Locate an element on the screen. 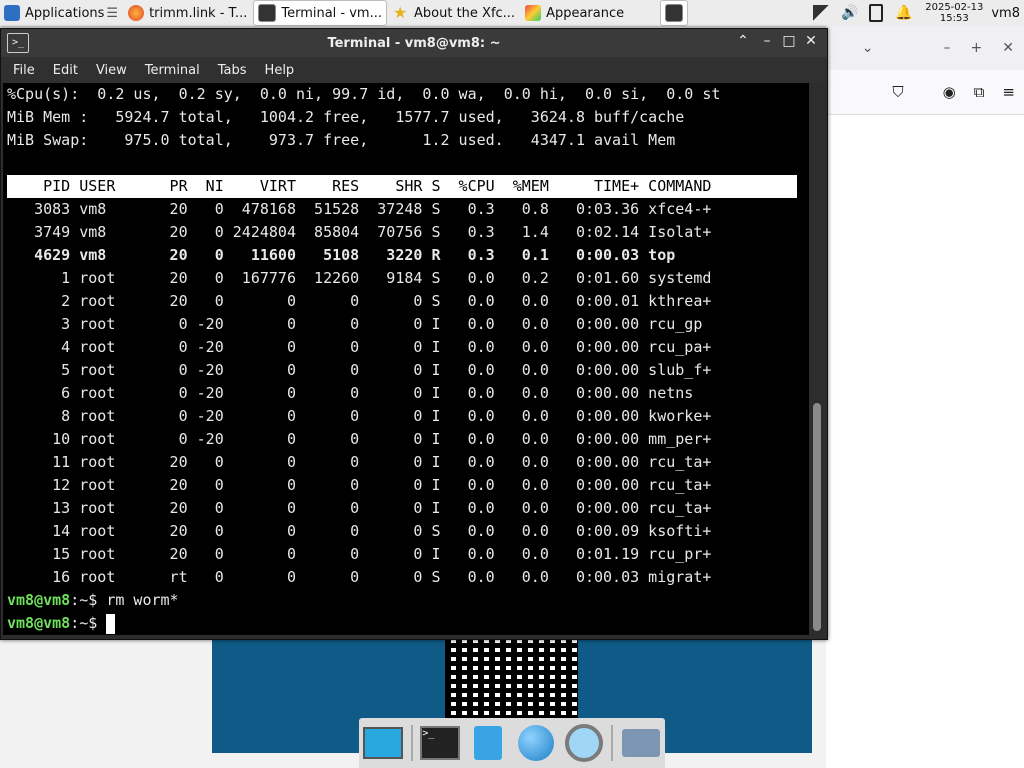  task-appearance-label: Appearance is located at coordinates (585, 13).